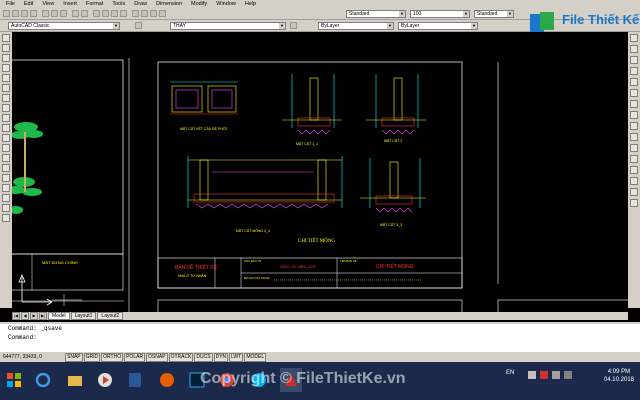  What do you see at coordinates (169, 4) in the screenshot?
I see `menu-dimension: Dimension` at bounding box center [169, 4].